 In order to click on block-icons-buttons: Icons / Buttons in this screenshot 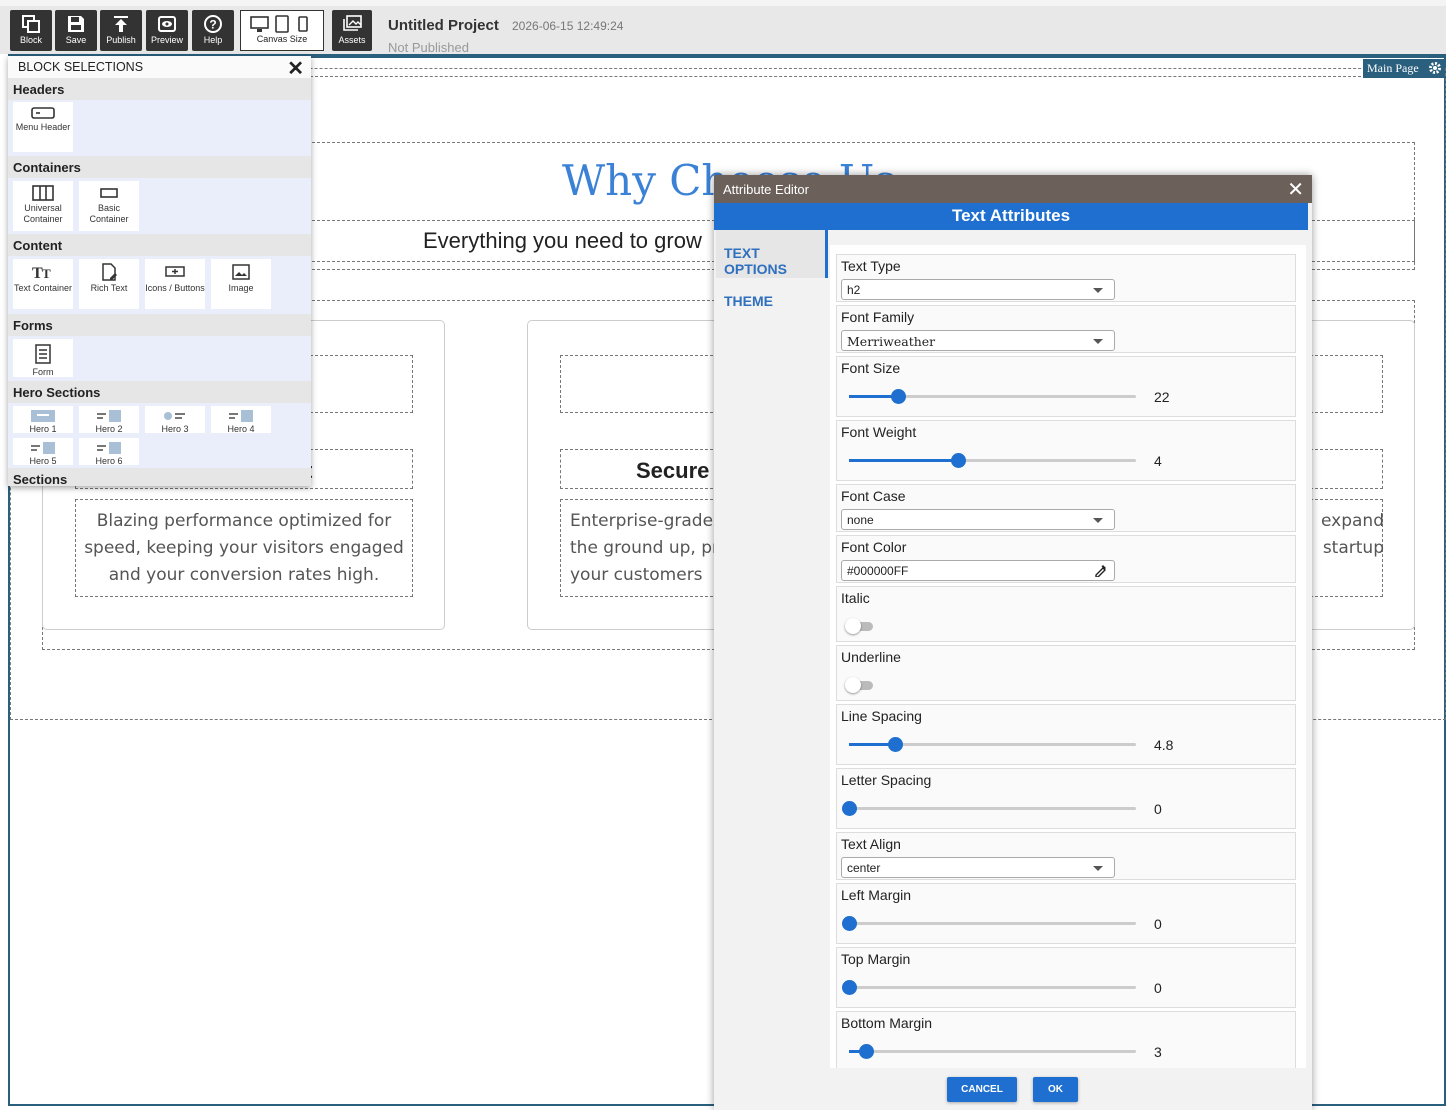, I will do `click(175, 284)`.